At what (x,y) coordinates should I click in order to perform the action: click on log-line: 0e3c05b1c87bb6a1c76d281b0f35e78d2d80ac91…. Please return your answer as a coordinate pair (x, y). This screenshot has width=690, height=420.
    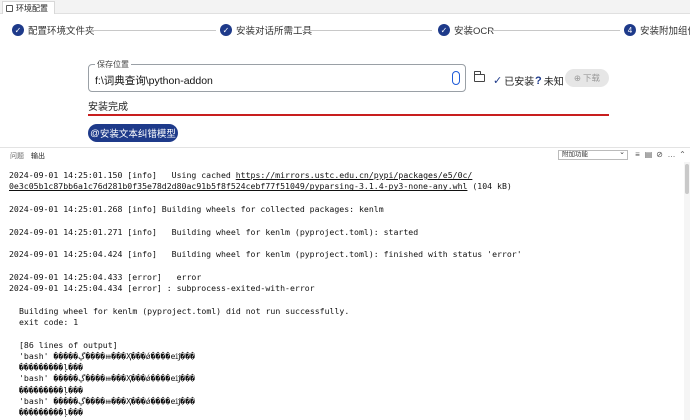
    Looking at the image, I should click on (260, 186).